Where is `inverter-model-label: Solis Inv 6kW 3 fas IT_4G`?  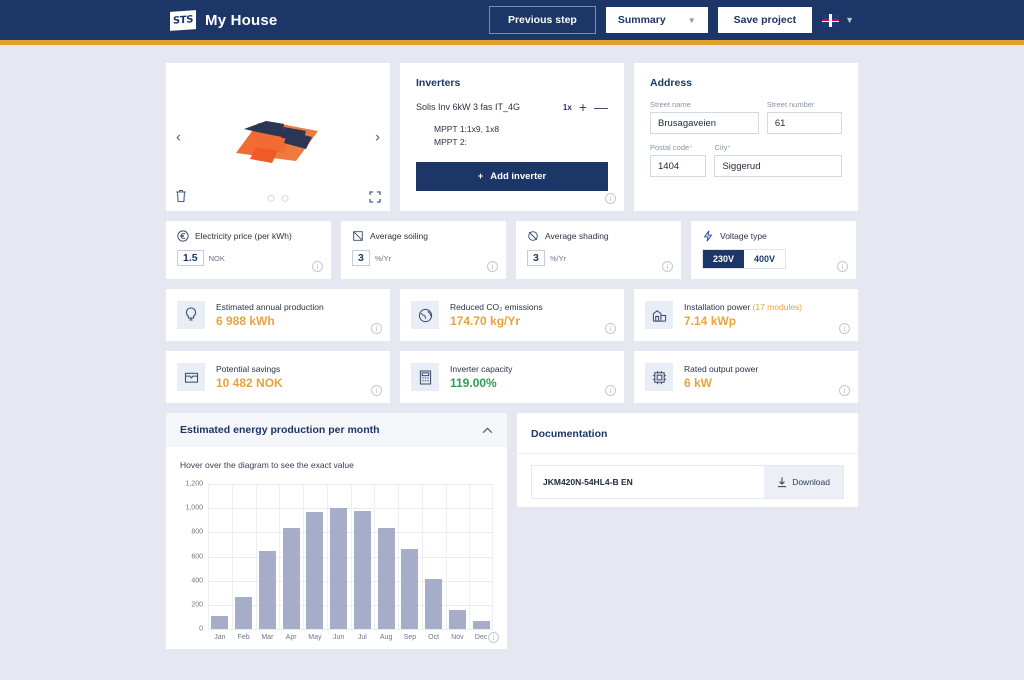
inverter-model-label: Solis Inv 6kW 3 fas IT_4G is located at coordinates (468, 107).